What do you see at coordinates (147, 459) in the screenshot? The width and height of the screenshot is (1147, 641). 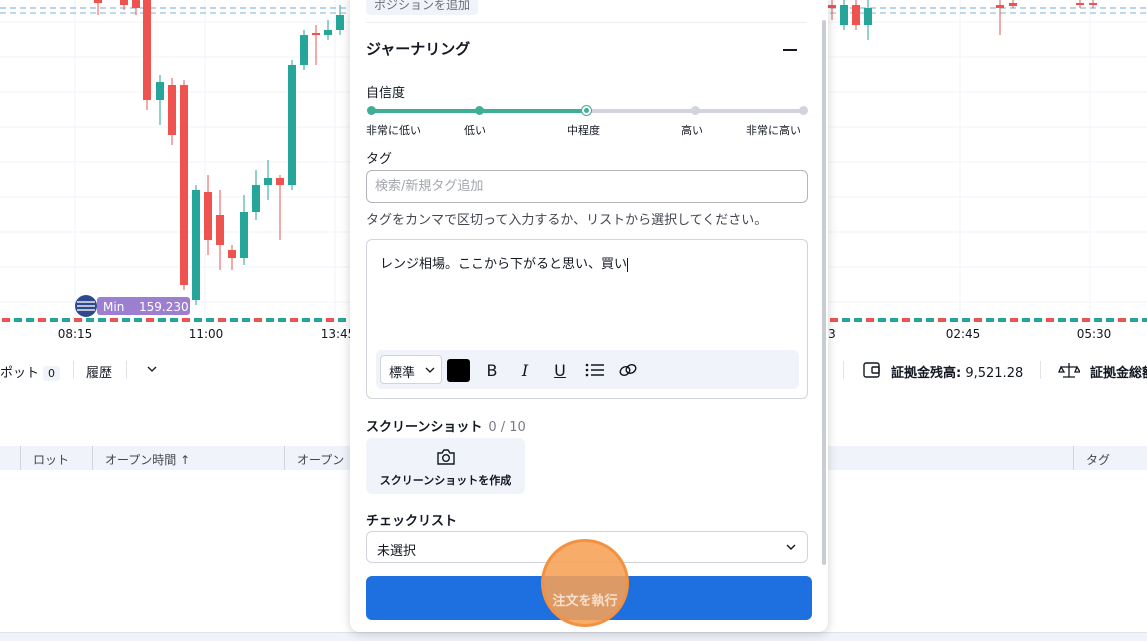 I see `column-header-open-time: オープン時間 ↑` at bounding box center [147, 459].